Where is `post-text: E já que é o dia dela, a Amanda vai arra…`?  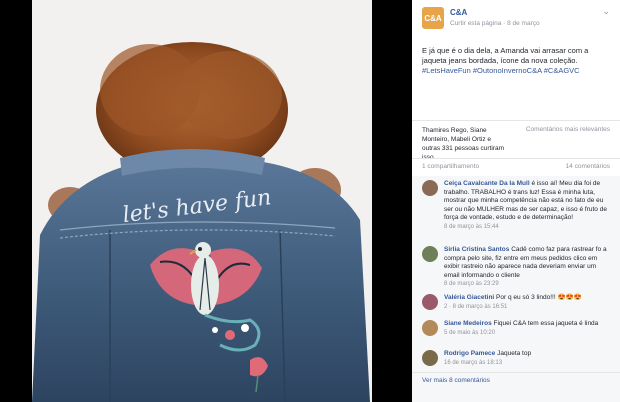 post-text: E já que é o dia dela, a Amanda vai arra… is located at coordinates (516, 55).